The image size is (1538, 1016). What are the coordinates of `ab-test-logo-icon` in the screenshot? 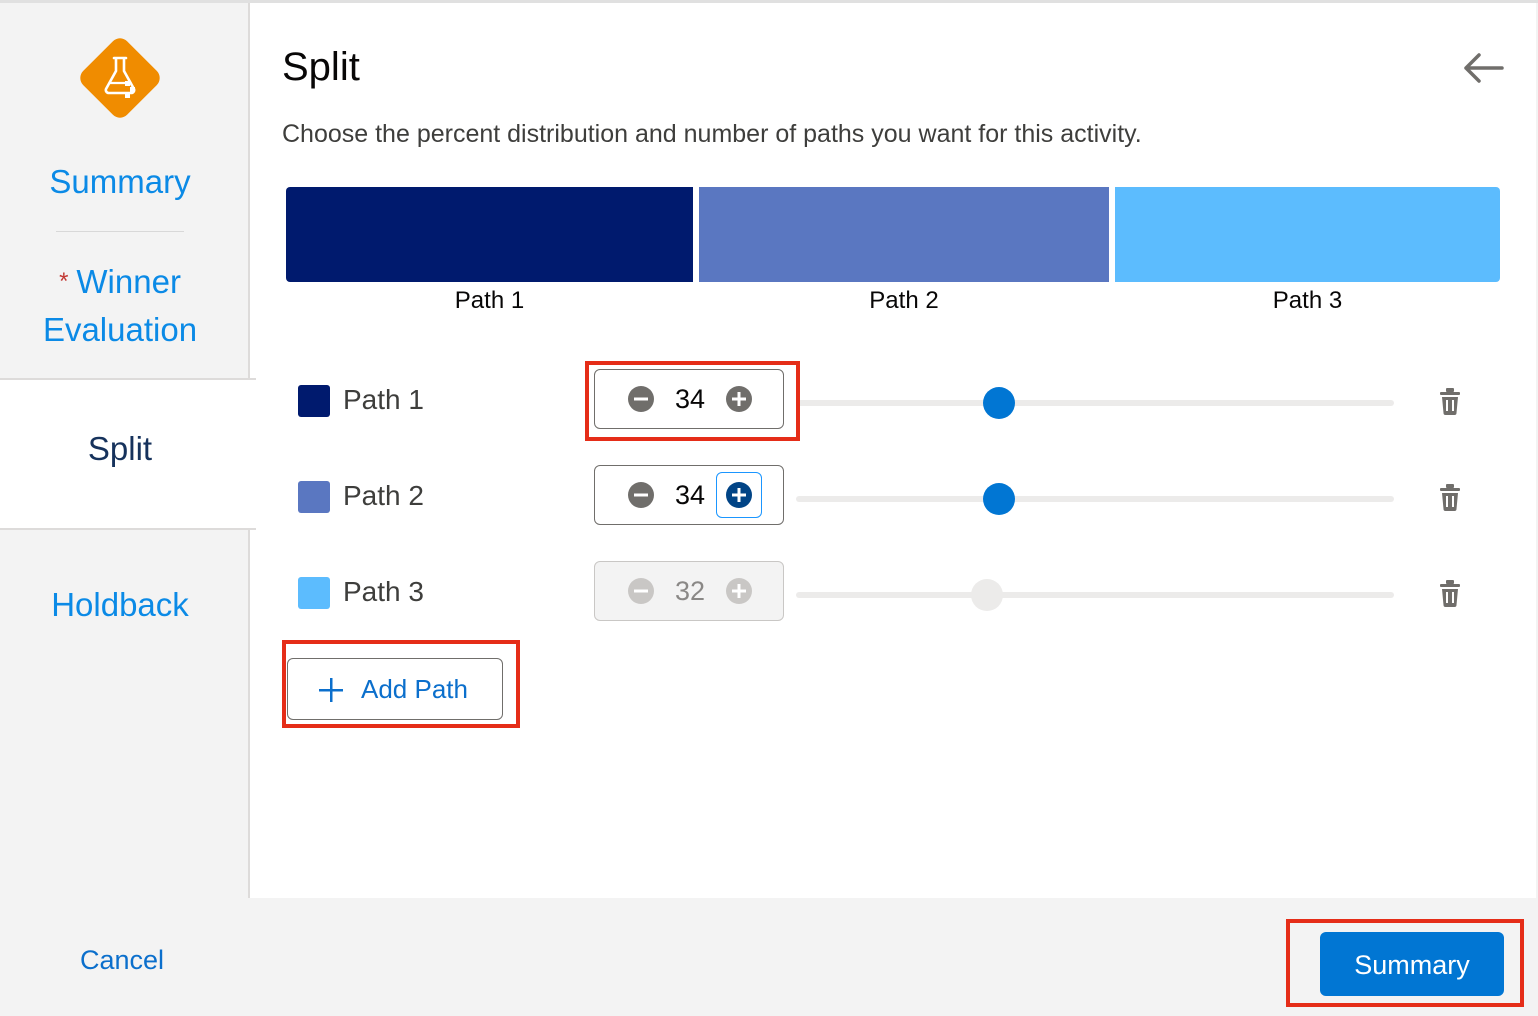 It's located at (120, 78).